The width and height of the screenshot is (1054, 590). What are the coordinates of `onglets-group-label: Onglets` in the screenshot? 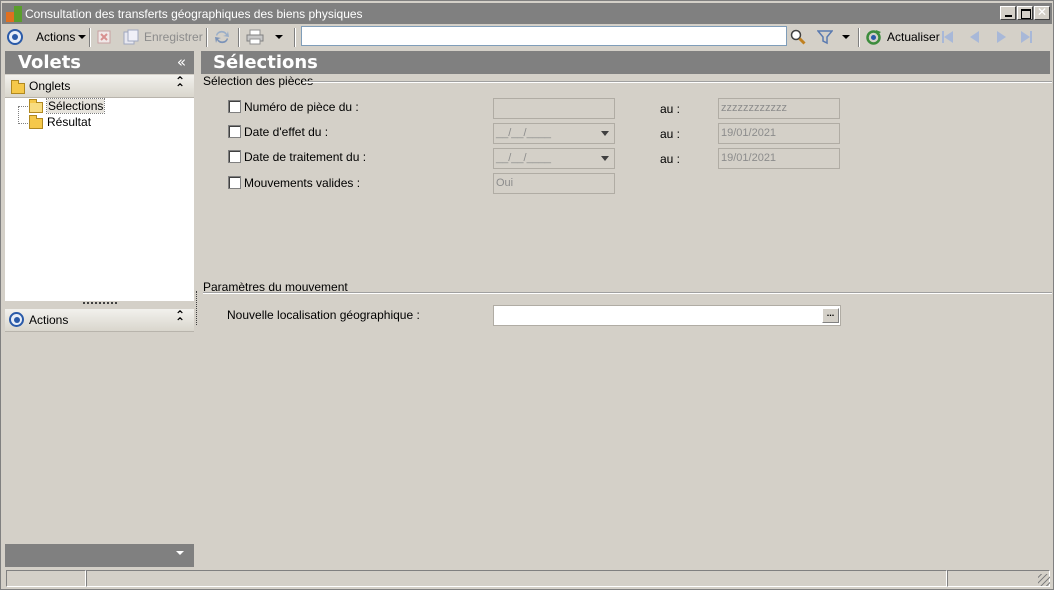 It's located at (50, 86).